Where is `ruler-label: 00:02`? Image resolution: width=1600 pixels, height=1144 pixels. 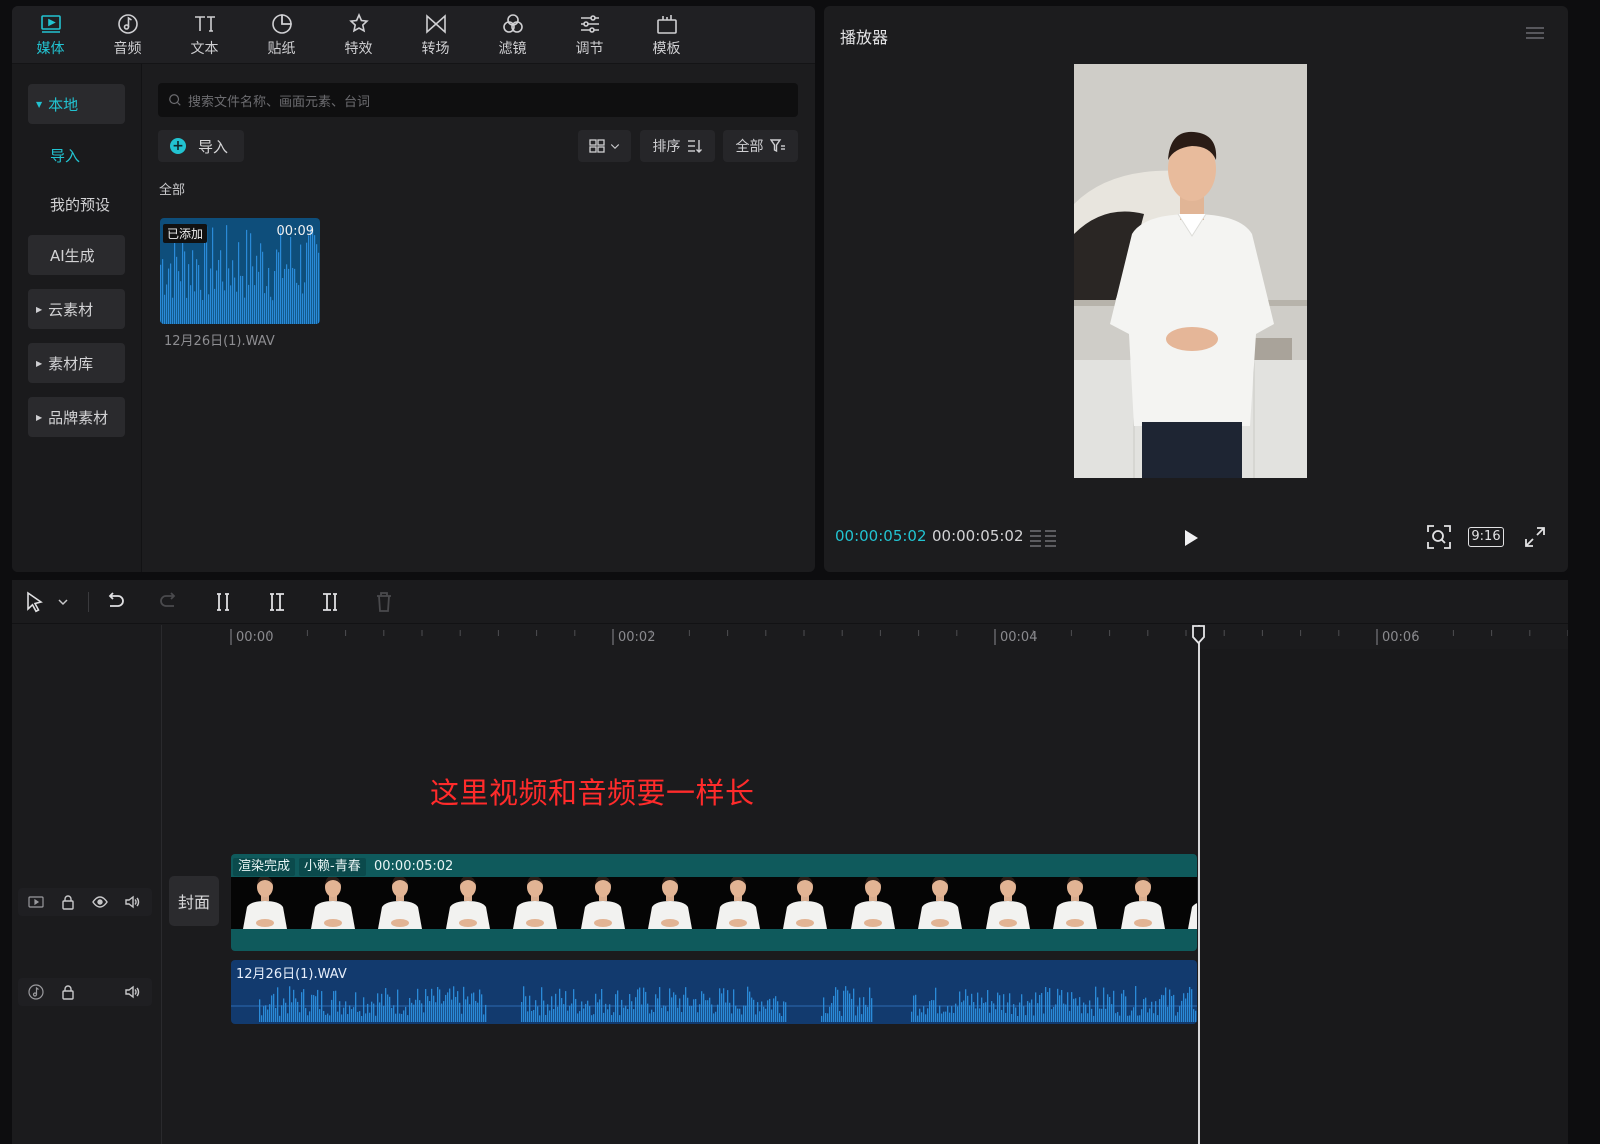 ruler-label: 00:02 is located at coordinates (637, 637).